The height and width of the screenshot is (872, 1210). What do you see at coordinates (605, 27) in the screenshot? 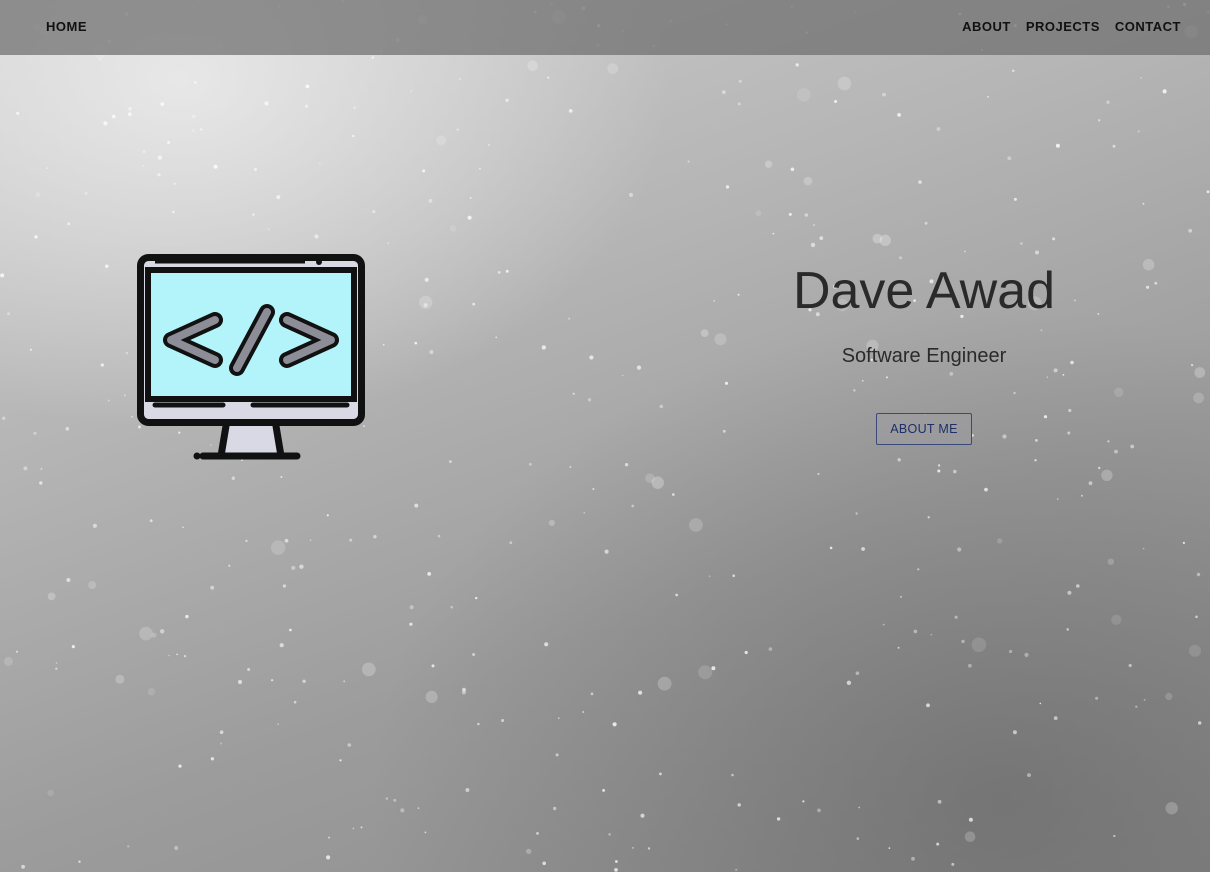
I see `top-navbar: HOME ABOUT PROJECTS CONTACT` at bounding box center [605, 27].